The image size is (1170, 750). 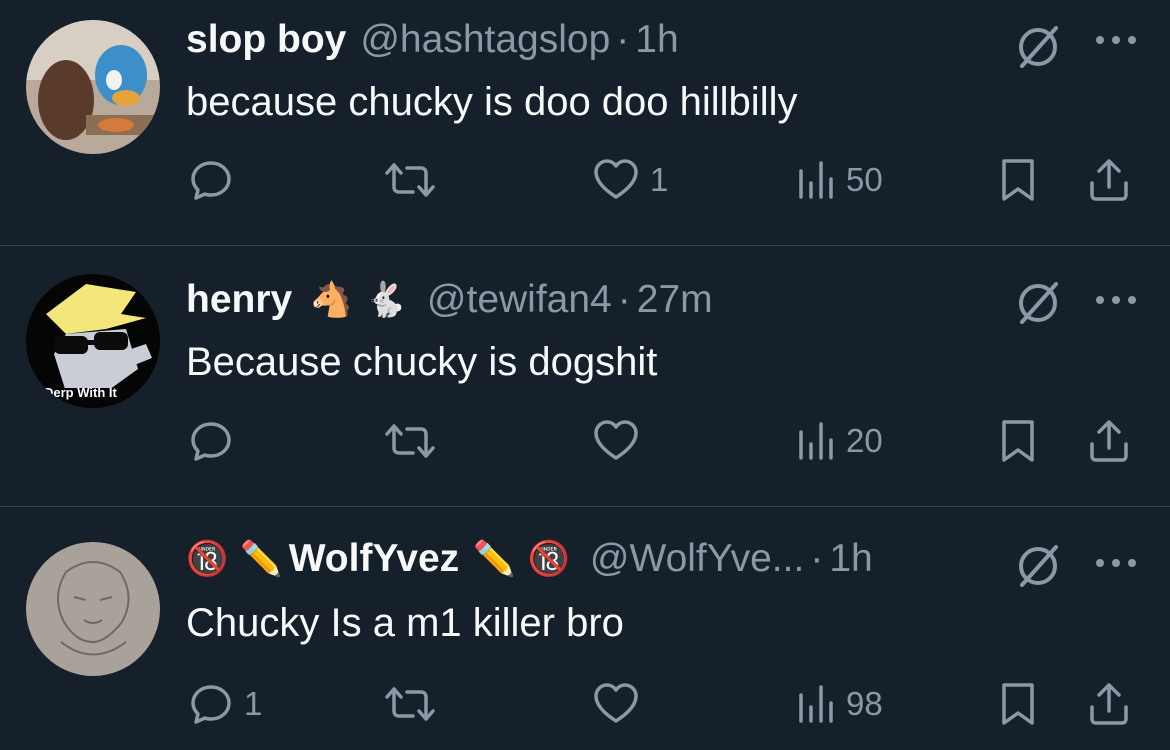 What do you see at coordinates (864, 440) in the screenshot?
I see `view-count: 20` at bounding box center [864, 440].